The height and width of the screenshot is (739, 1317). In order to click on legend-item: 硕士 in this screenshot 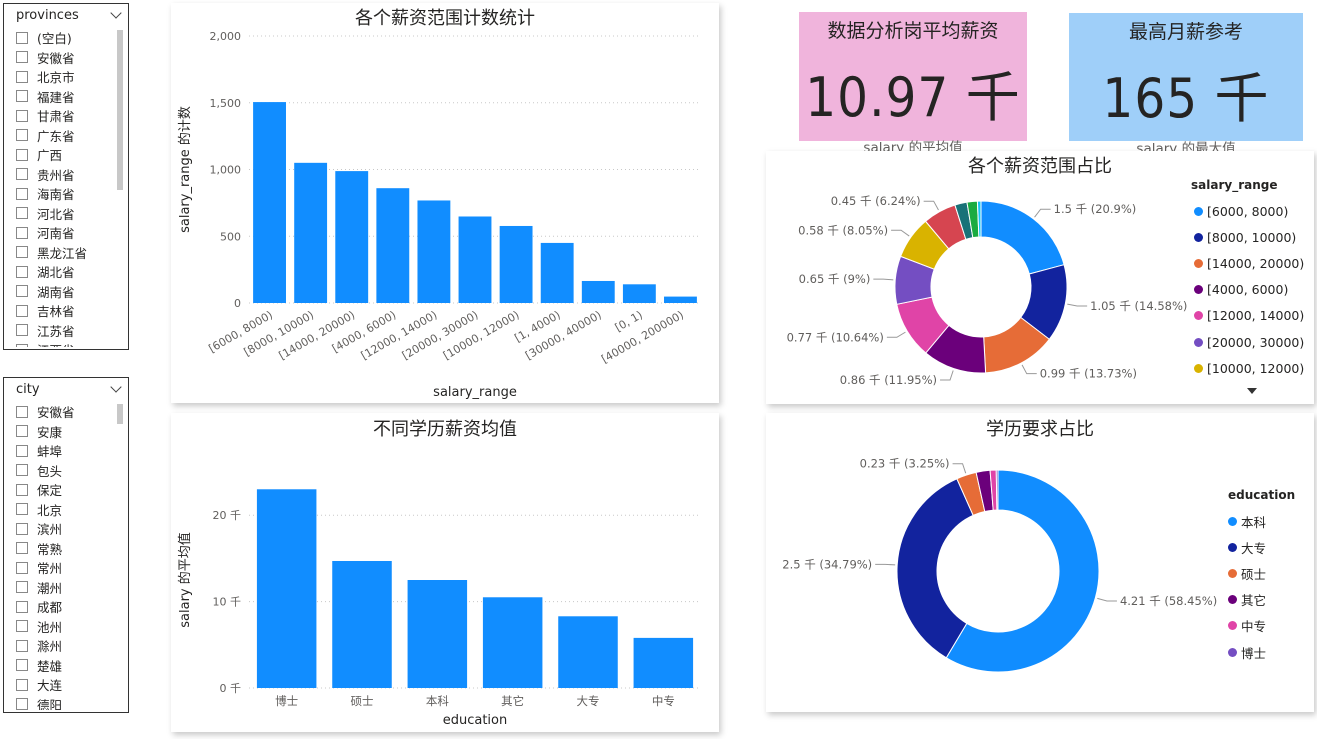, I will do `click(1247, 573)`.